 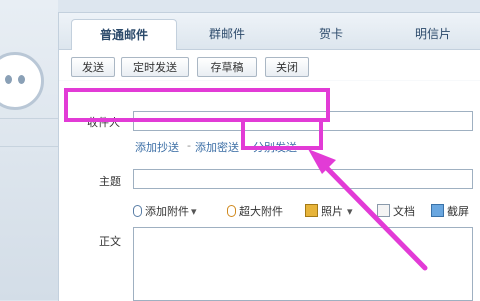 I want to click on arrow-shaft, so click(x=372, y=214).